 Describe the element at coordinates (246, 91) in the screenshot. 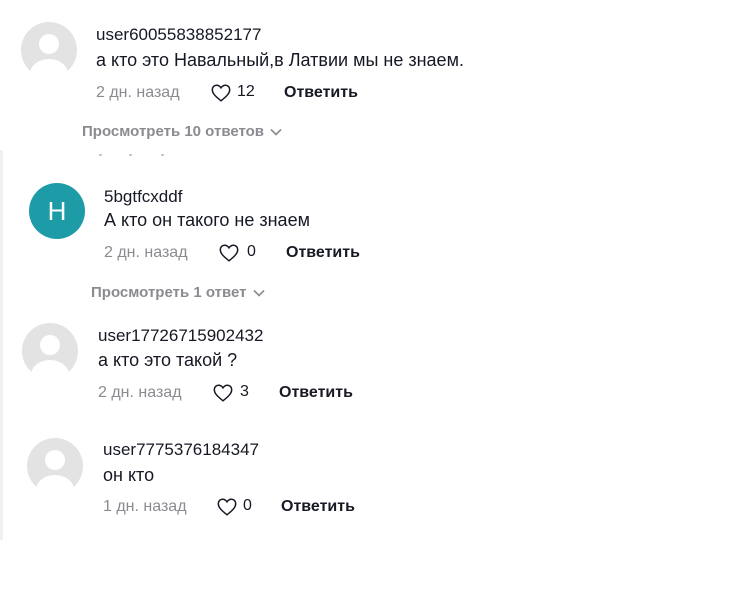

I see `like-count: 12` at that location.